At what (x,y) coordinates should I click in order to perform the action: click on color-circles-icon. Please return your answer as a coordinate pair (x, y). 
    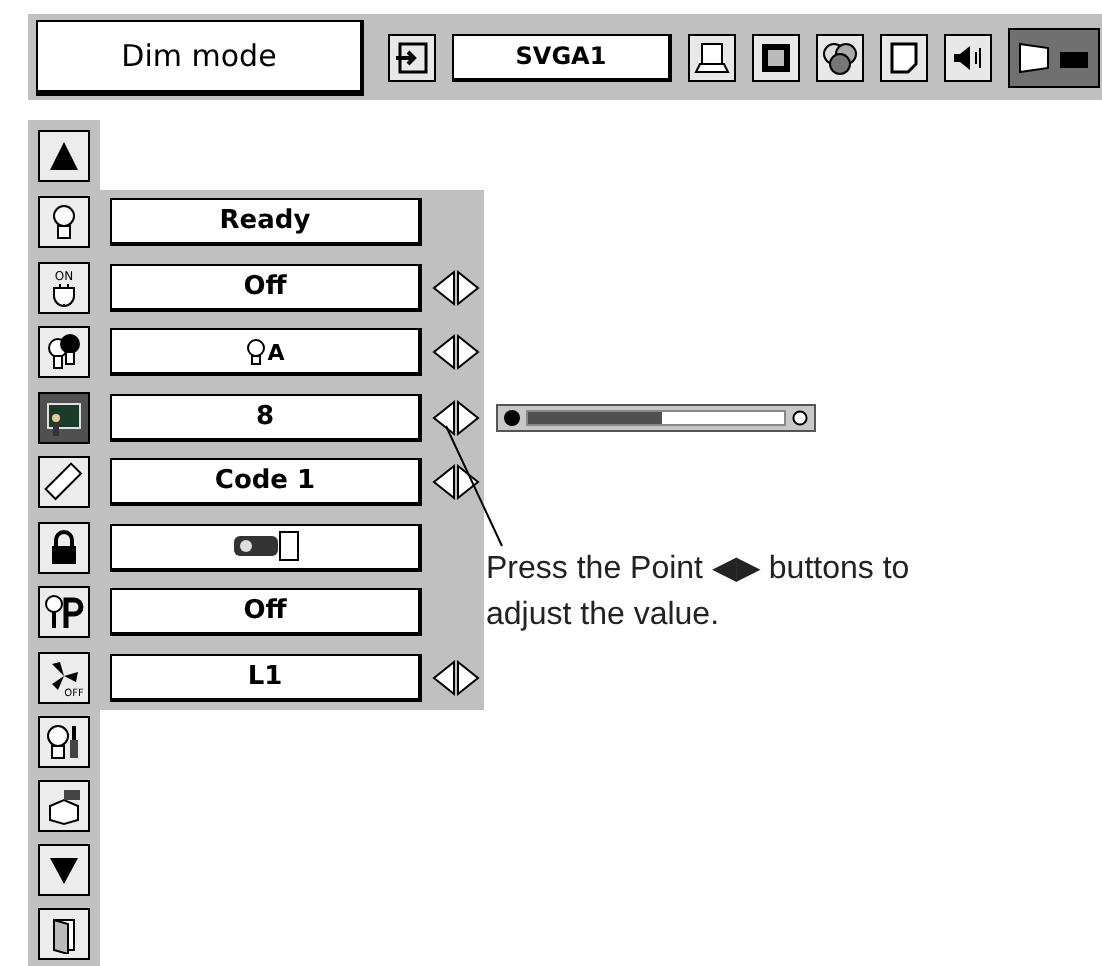
    Looking at the image, I should click on (840, 57).